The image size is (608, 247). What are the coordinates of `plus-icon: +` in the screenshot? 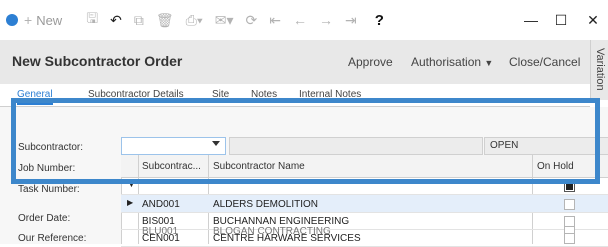 It's located at (28, 20).